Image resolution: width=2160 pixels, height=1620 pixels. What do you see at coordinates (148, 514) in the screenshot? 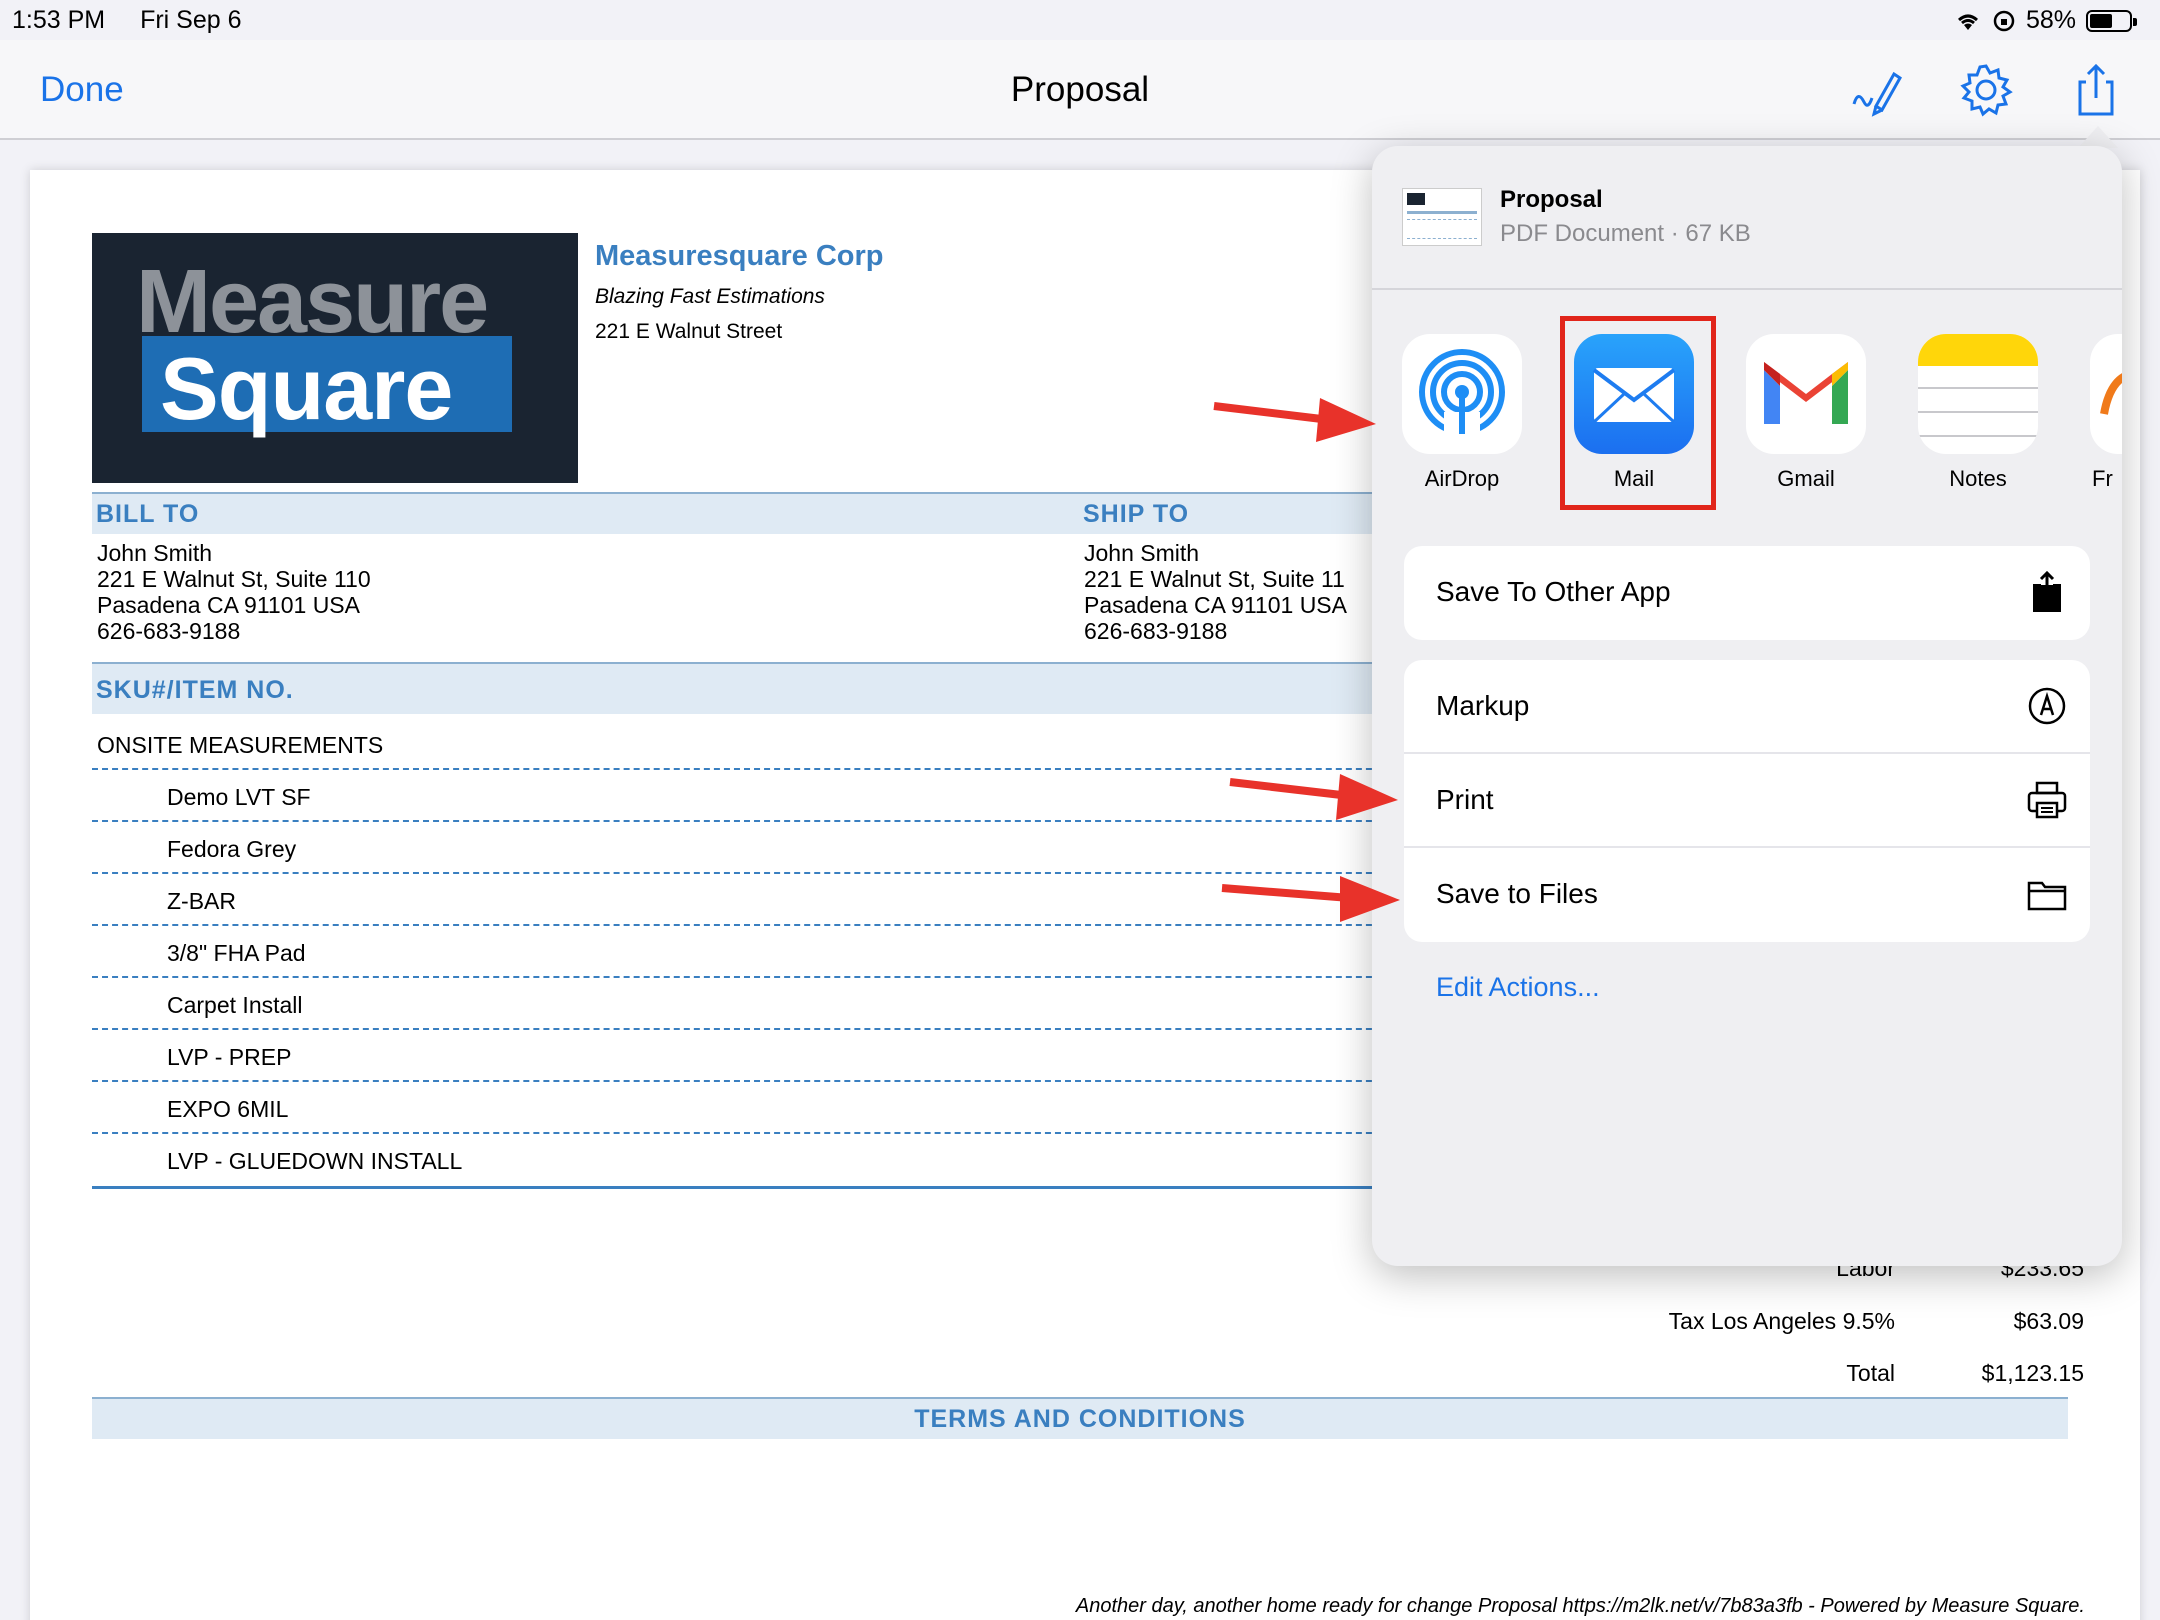
I see `bill-to-header: BILL TO` at bounding box center [148, 514].